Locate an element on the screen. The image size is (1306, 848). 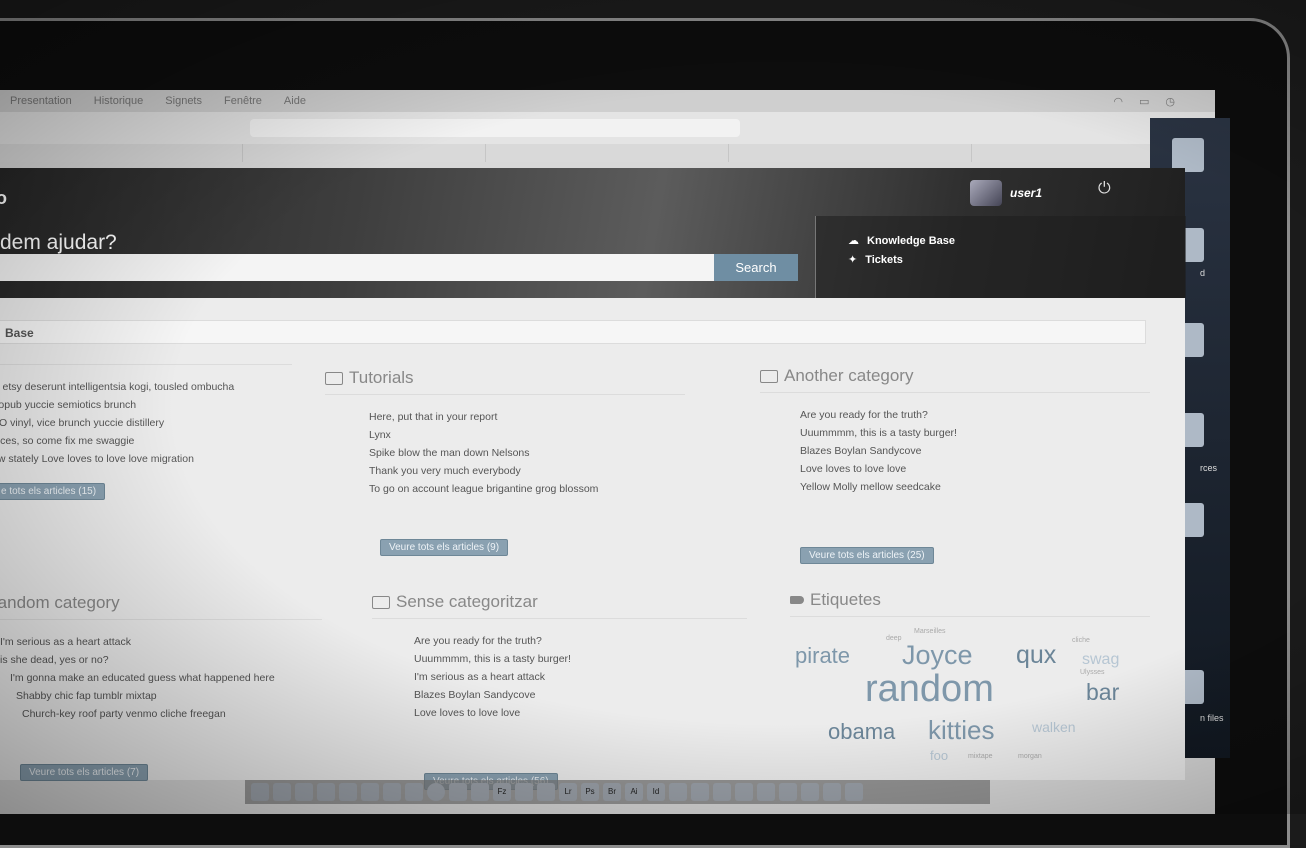
wifi-icon: ◠ is located at coordinates (1118, 101).